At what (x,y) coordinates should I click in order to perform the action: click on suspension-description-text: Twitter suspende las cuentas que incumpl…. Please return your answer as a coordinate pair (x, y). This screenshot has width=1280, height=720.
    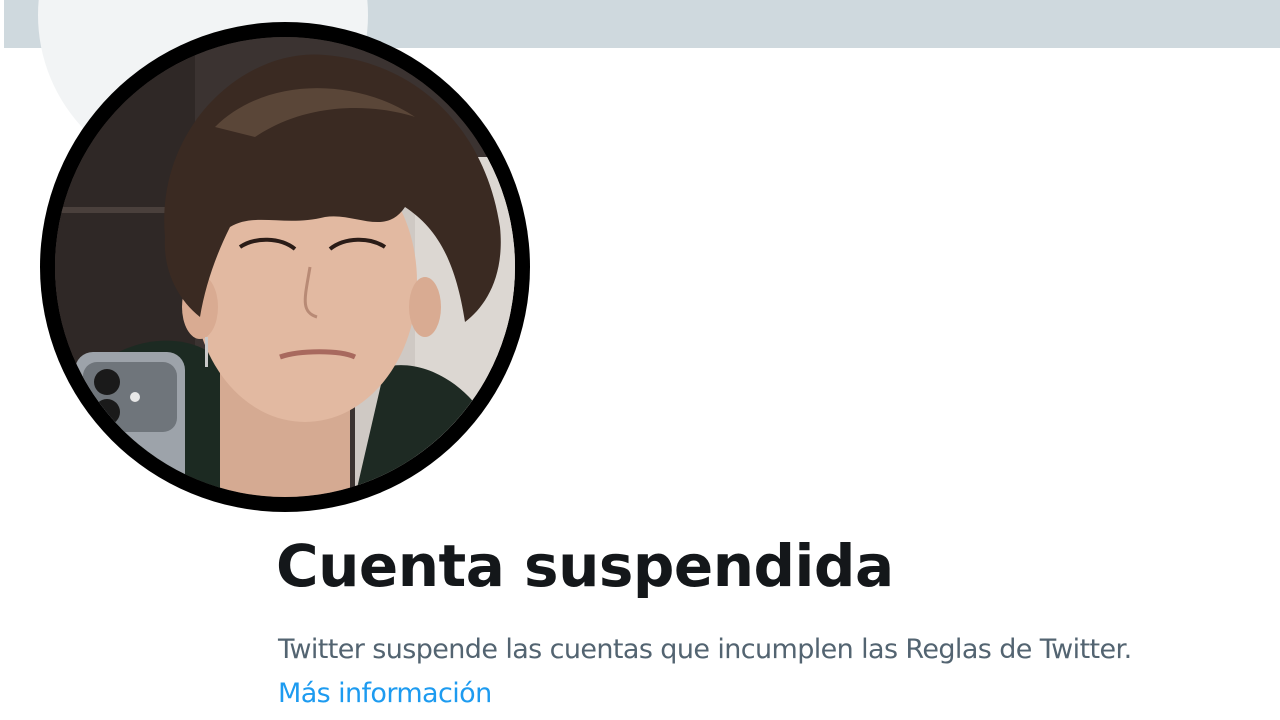
    Looking at the image, I should click on (705, 649).